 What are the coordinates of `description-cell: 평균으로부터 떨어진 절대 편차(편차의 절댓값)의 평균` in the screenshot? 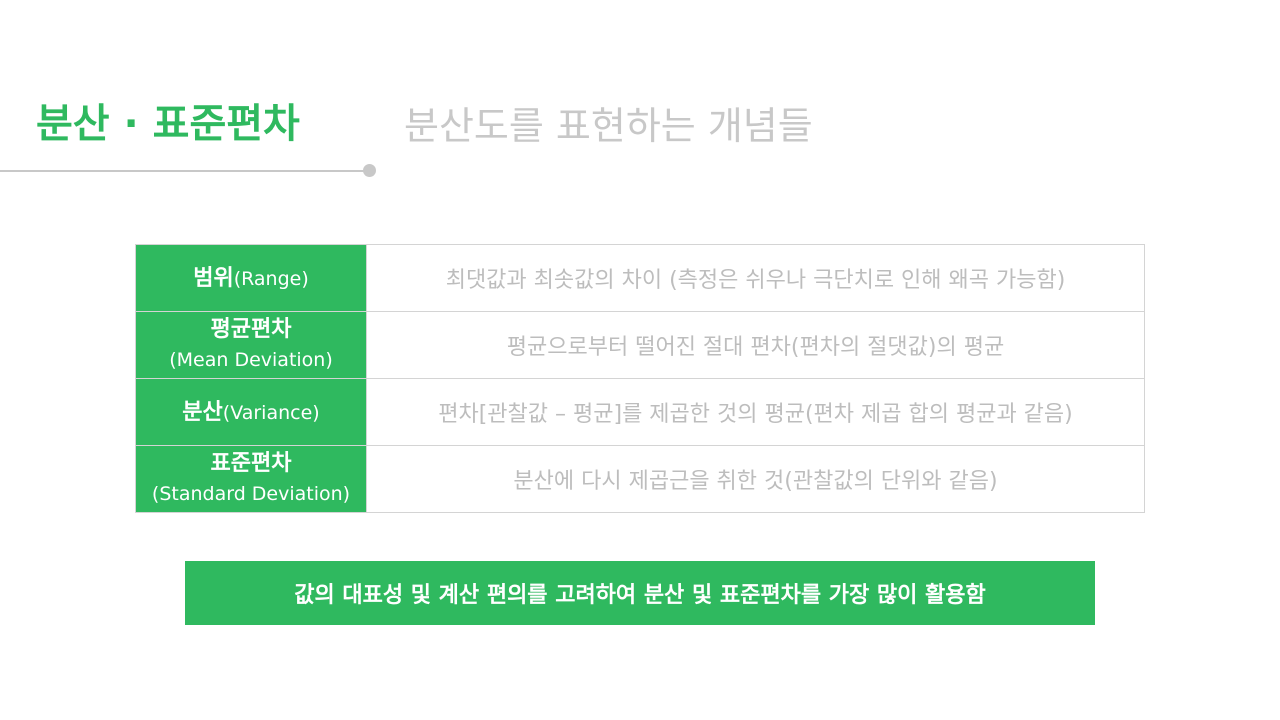 It's located at (755, 345).